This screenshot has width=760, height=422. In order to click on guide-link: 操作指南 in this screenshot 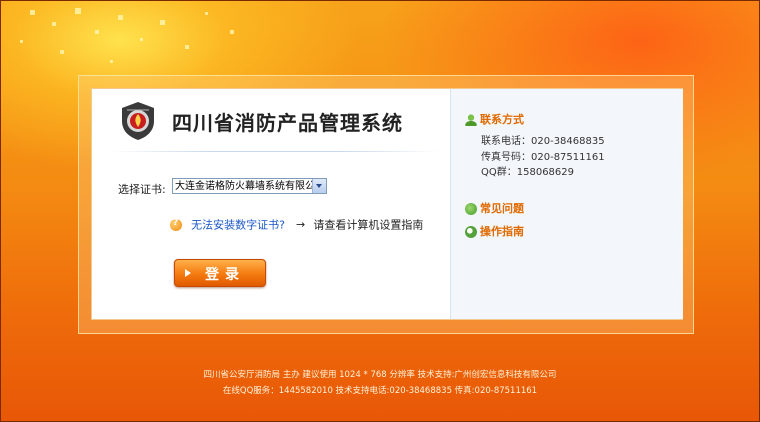, I will do `click(494, 231)`.